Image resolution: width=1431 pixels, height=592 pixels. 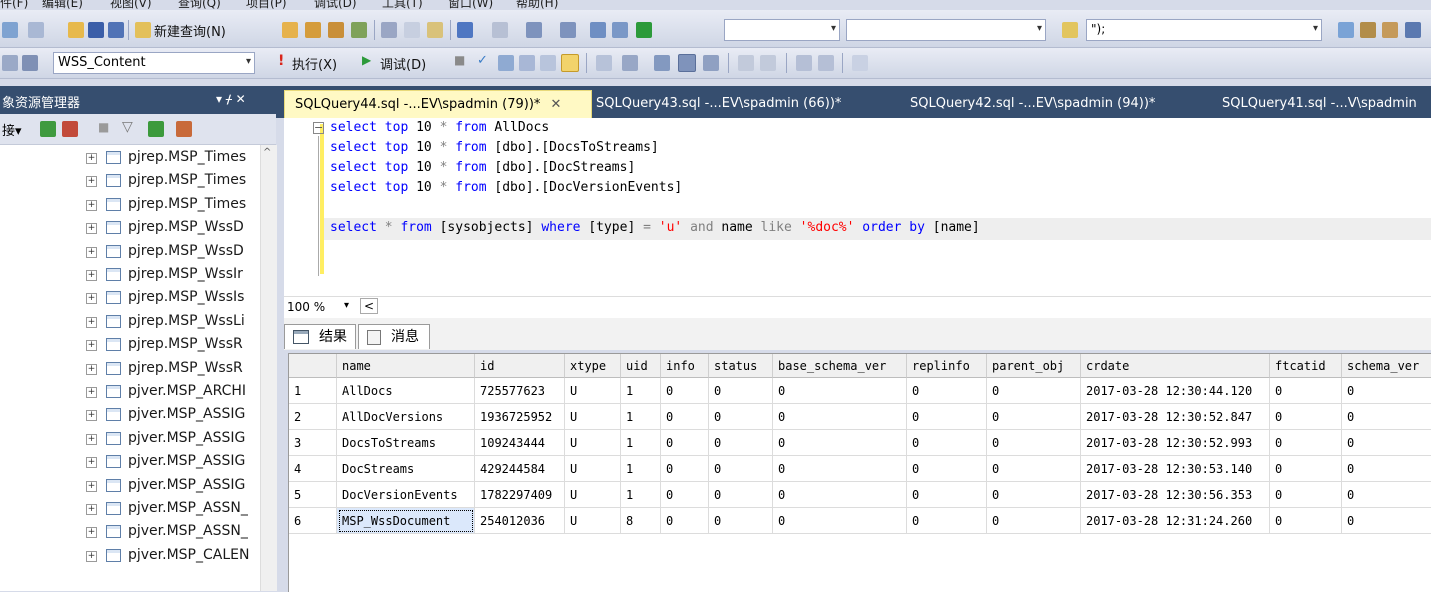 I want to click on specify-values-icon, so click(x=860, y=63).